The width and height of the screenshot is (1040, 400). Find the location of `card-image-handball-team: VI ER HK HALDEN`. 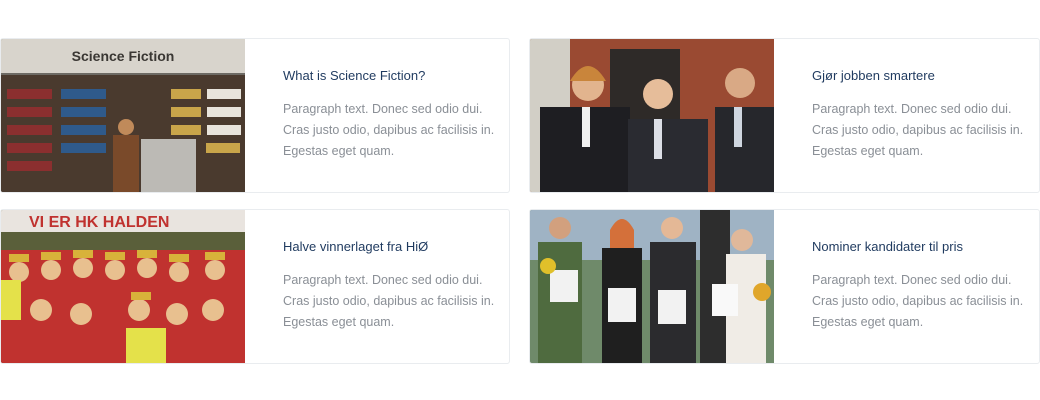

card-image-handball-team: VI ER HK HALDEN is located at coordinates (123, 286).